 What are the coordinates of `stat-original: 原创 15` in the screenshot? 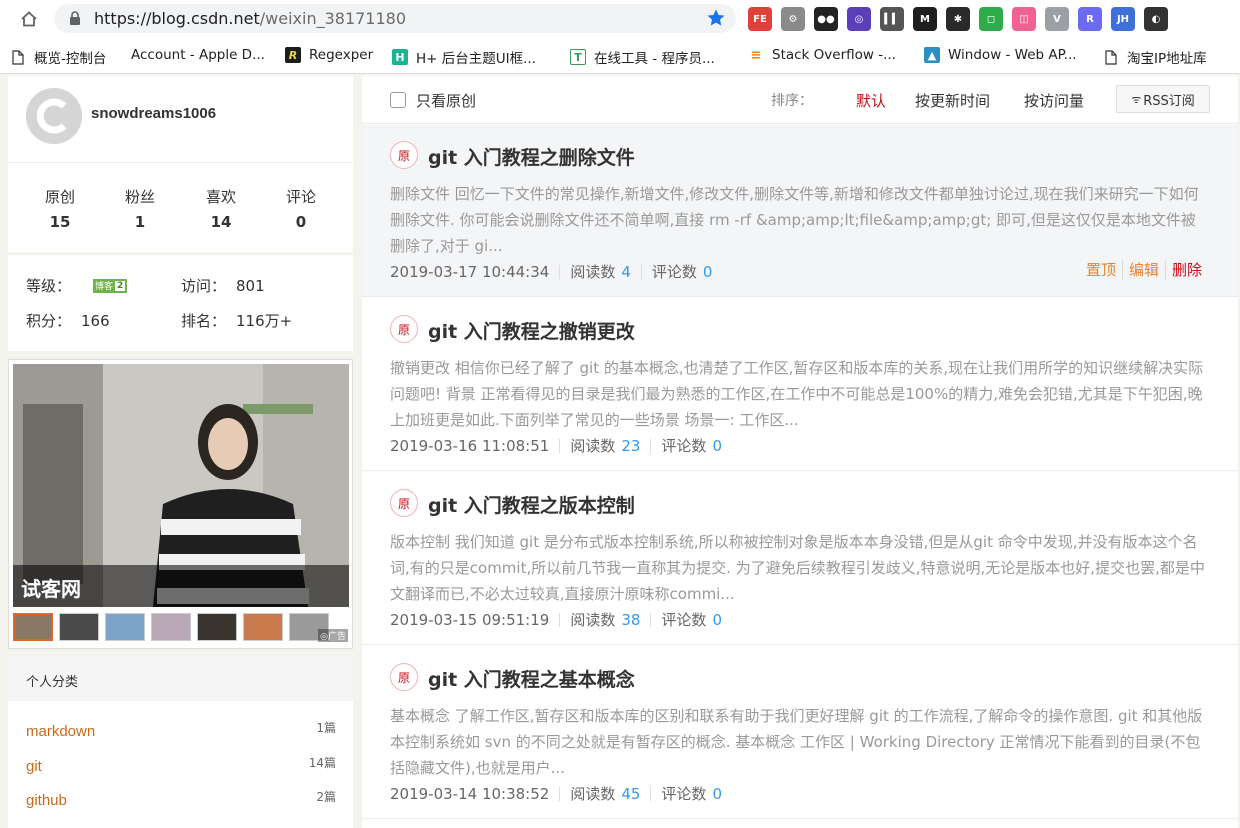 It's located at (60, 208).